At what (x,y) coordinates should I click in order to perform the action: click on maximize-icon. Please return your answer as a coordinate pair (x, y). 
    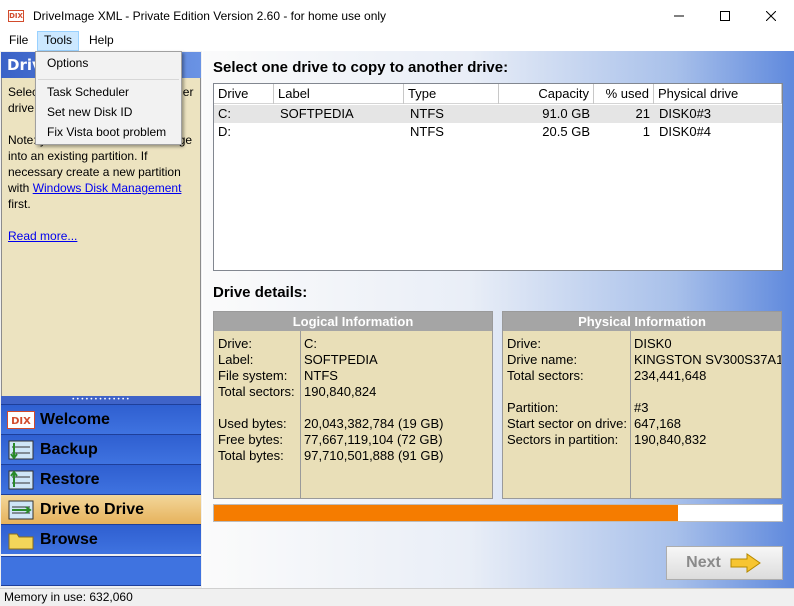
    Looking at the image, I should click on (725, 15).